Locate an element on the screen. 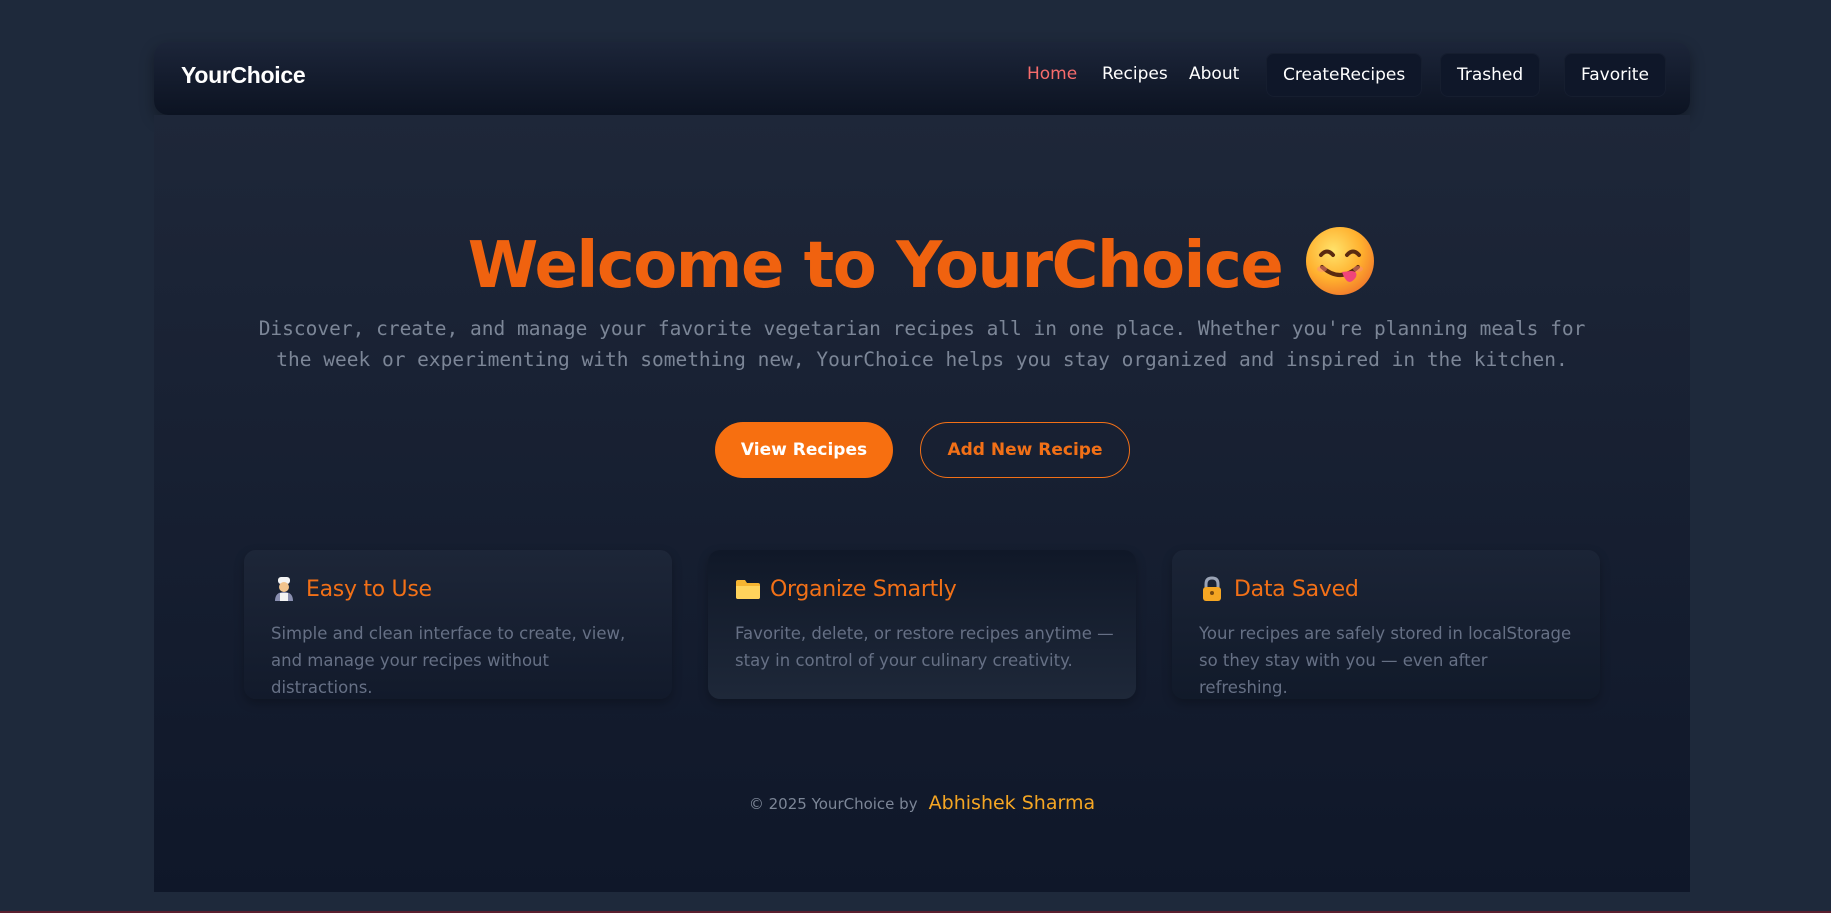 Image resolution: width=1831 pixels, height=913 pixels. brand-logo: YourChoice is located at coordinates (243, 75).